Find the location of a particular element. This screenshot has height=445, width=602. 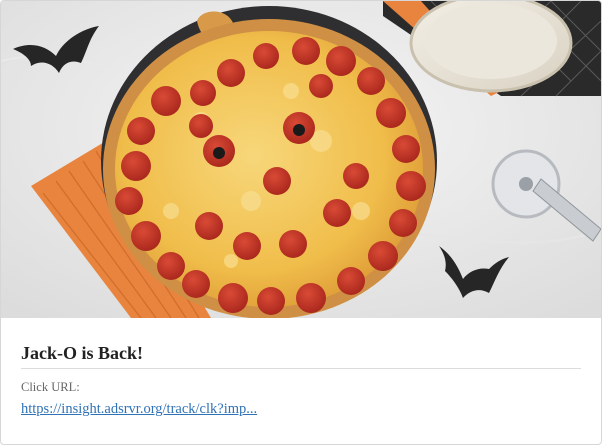

click-url-label: Click URL: is located at coordinates (50, 387).